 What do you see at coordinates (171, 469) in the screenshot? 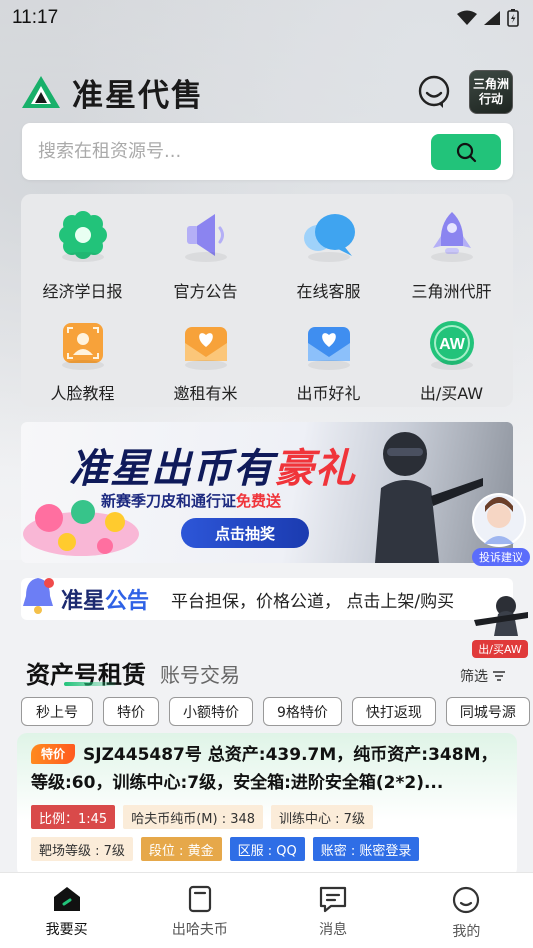
I see `banner-title-main: 准星出币有` at bounding box center [171, 469].